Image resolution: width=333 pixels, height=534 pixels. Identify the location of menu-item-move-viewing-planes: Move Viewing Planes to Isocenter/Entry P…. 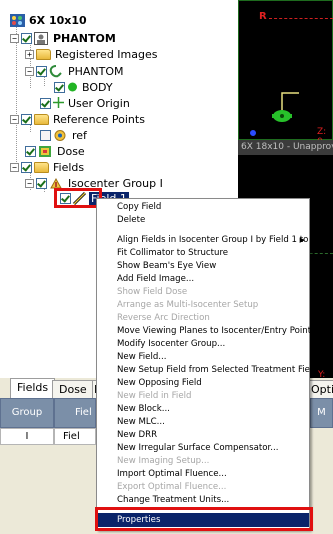
(204, 331).